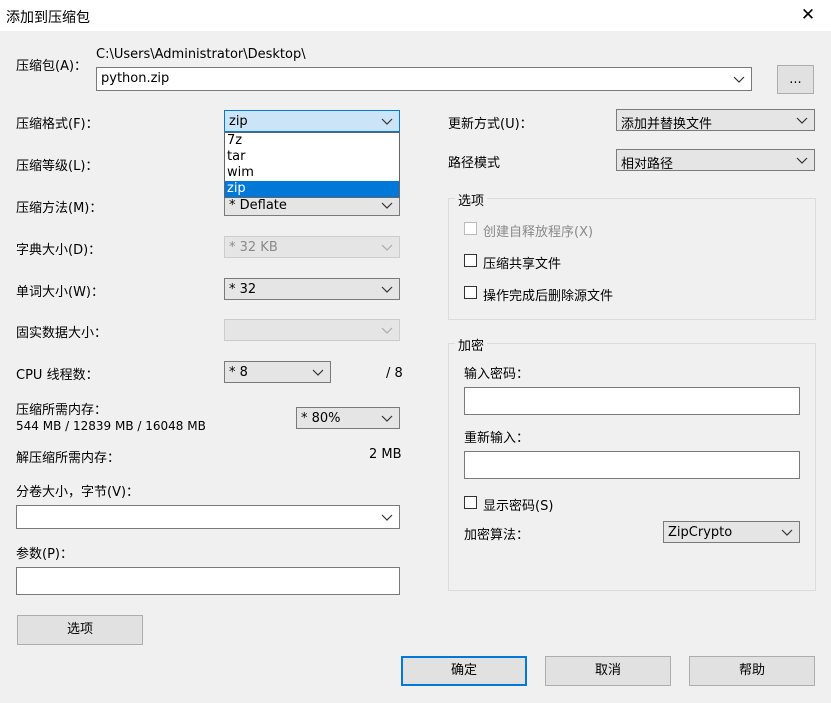 This screenshot has width=831, height=703. I want to click on method-label: 压缩方法(M)：, so click(59, 208).